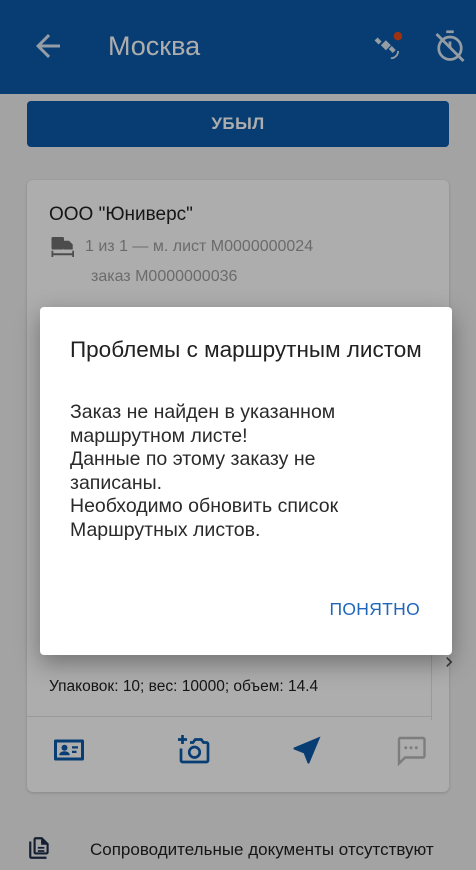 This screenshot has height=870, width=476. I want to click on dialog-message-line: записаны., so click(116, 482).